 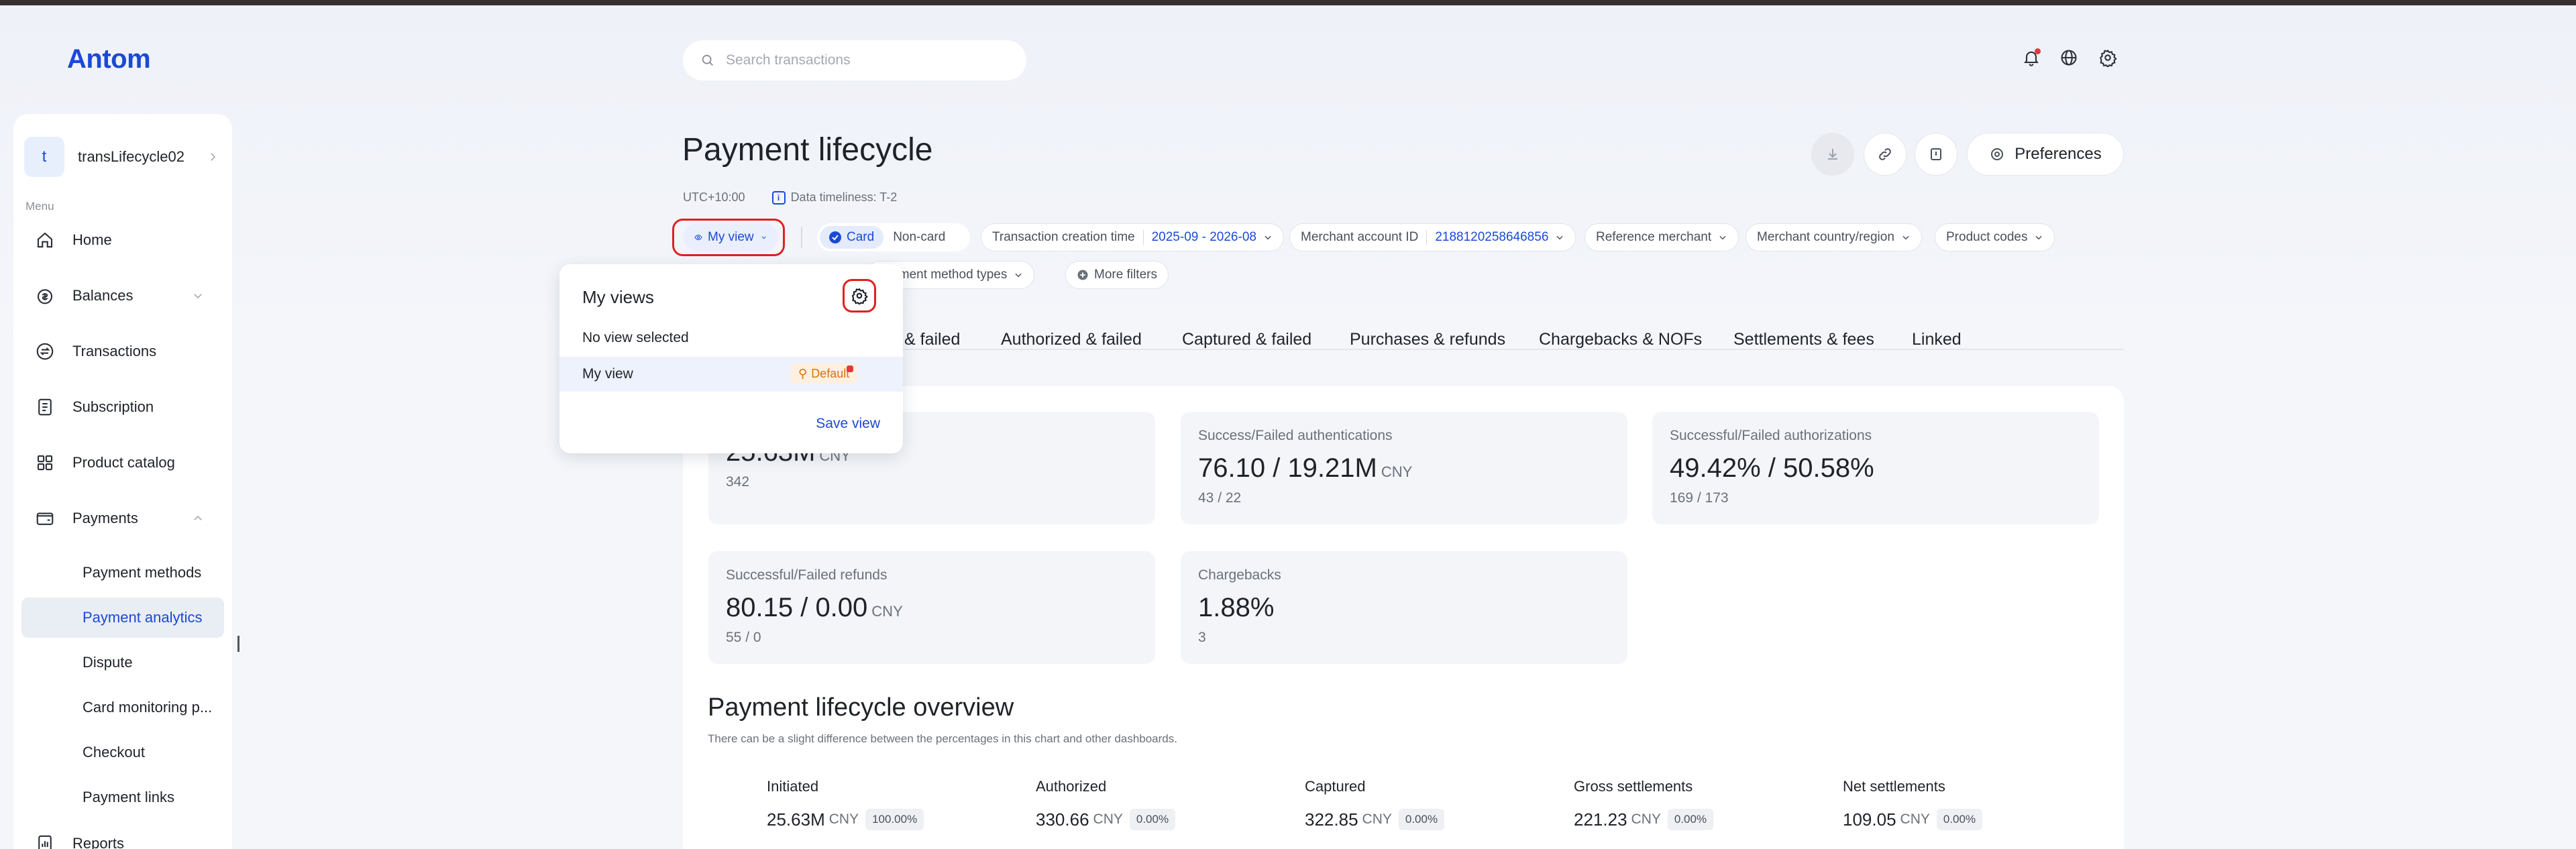 I want to click on merchant-country-filter: Merchant country/region, so click(x=1834, y=237).